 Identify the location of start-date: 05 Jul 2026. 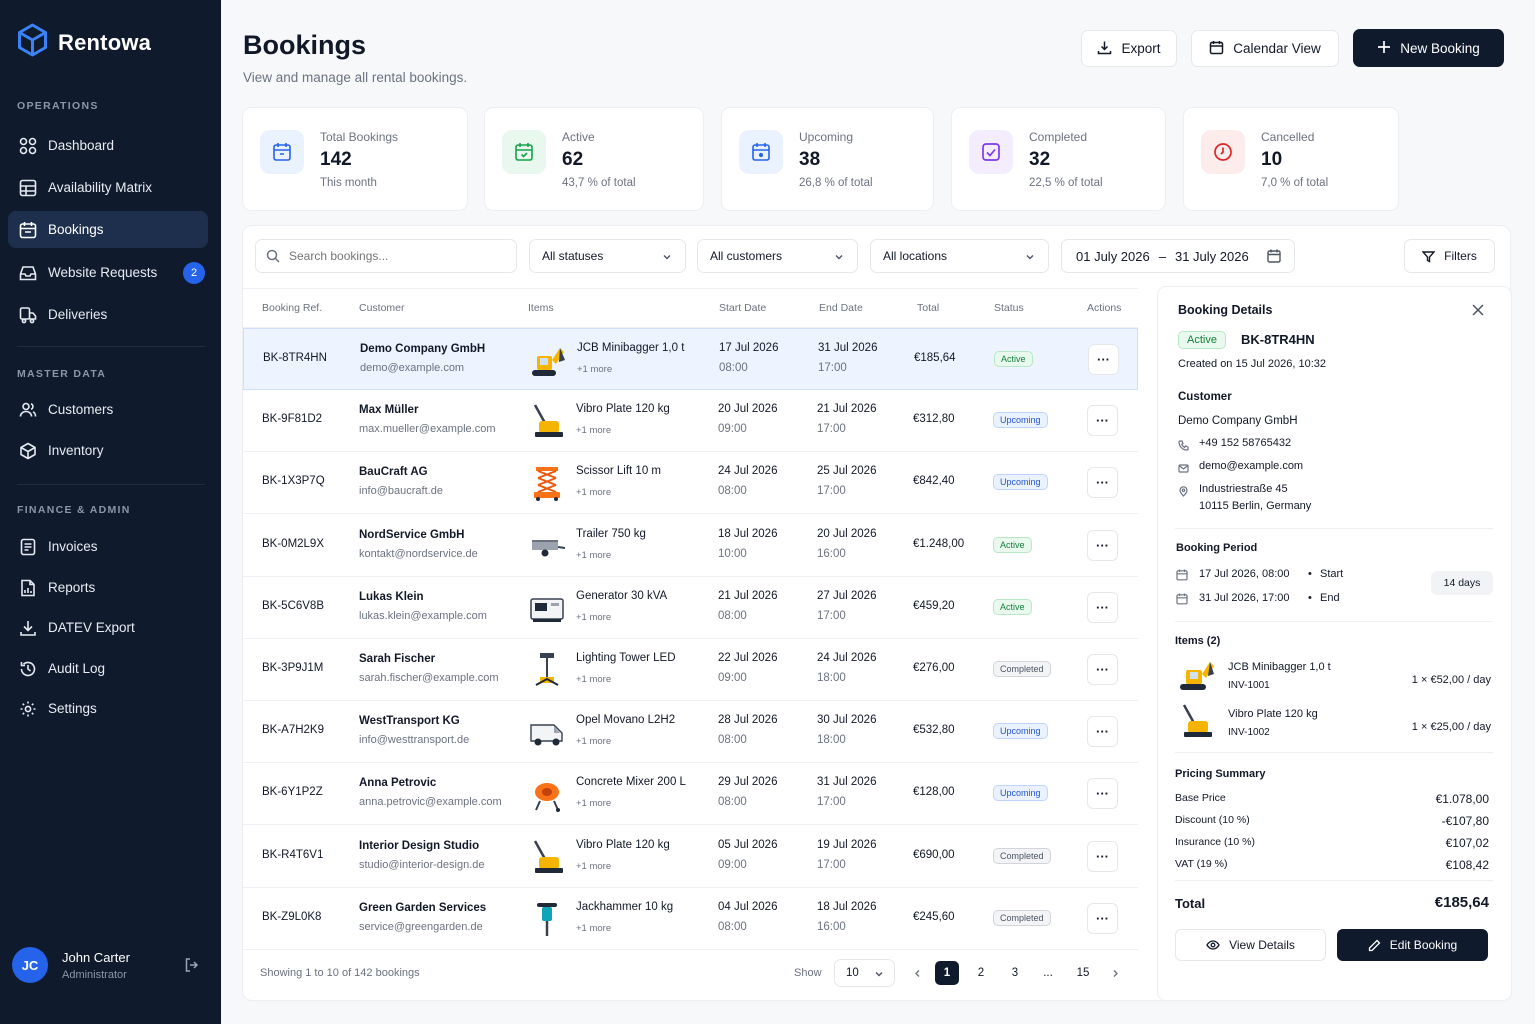
(748, 844).